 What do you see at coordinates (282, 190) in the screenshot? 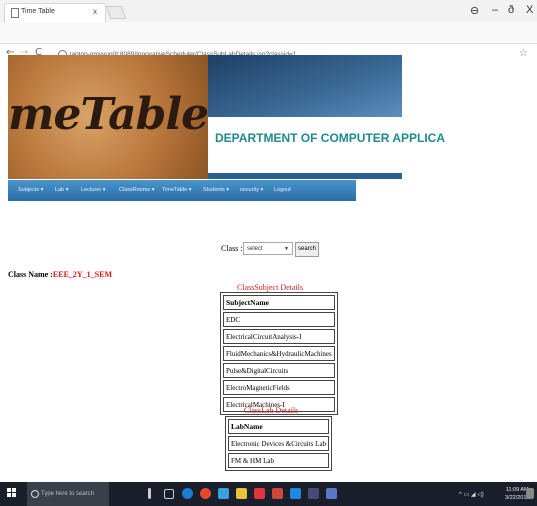
I see `menu-logout: Logout` at bounding box center [282, 190].